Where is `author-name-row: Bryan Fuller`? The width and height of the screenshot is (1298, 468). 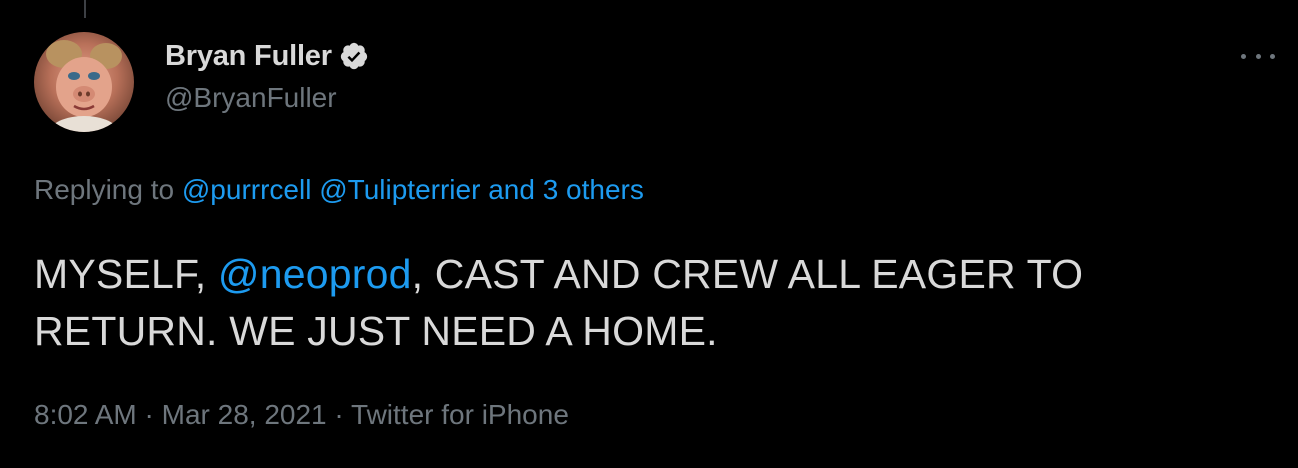
author-name-row: Bryan Fuller is located at coordinates (267, 56).